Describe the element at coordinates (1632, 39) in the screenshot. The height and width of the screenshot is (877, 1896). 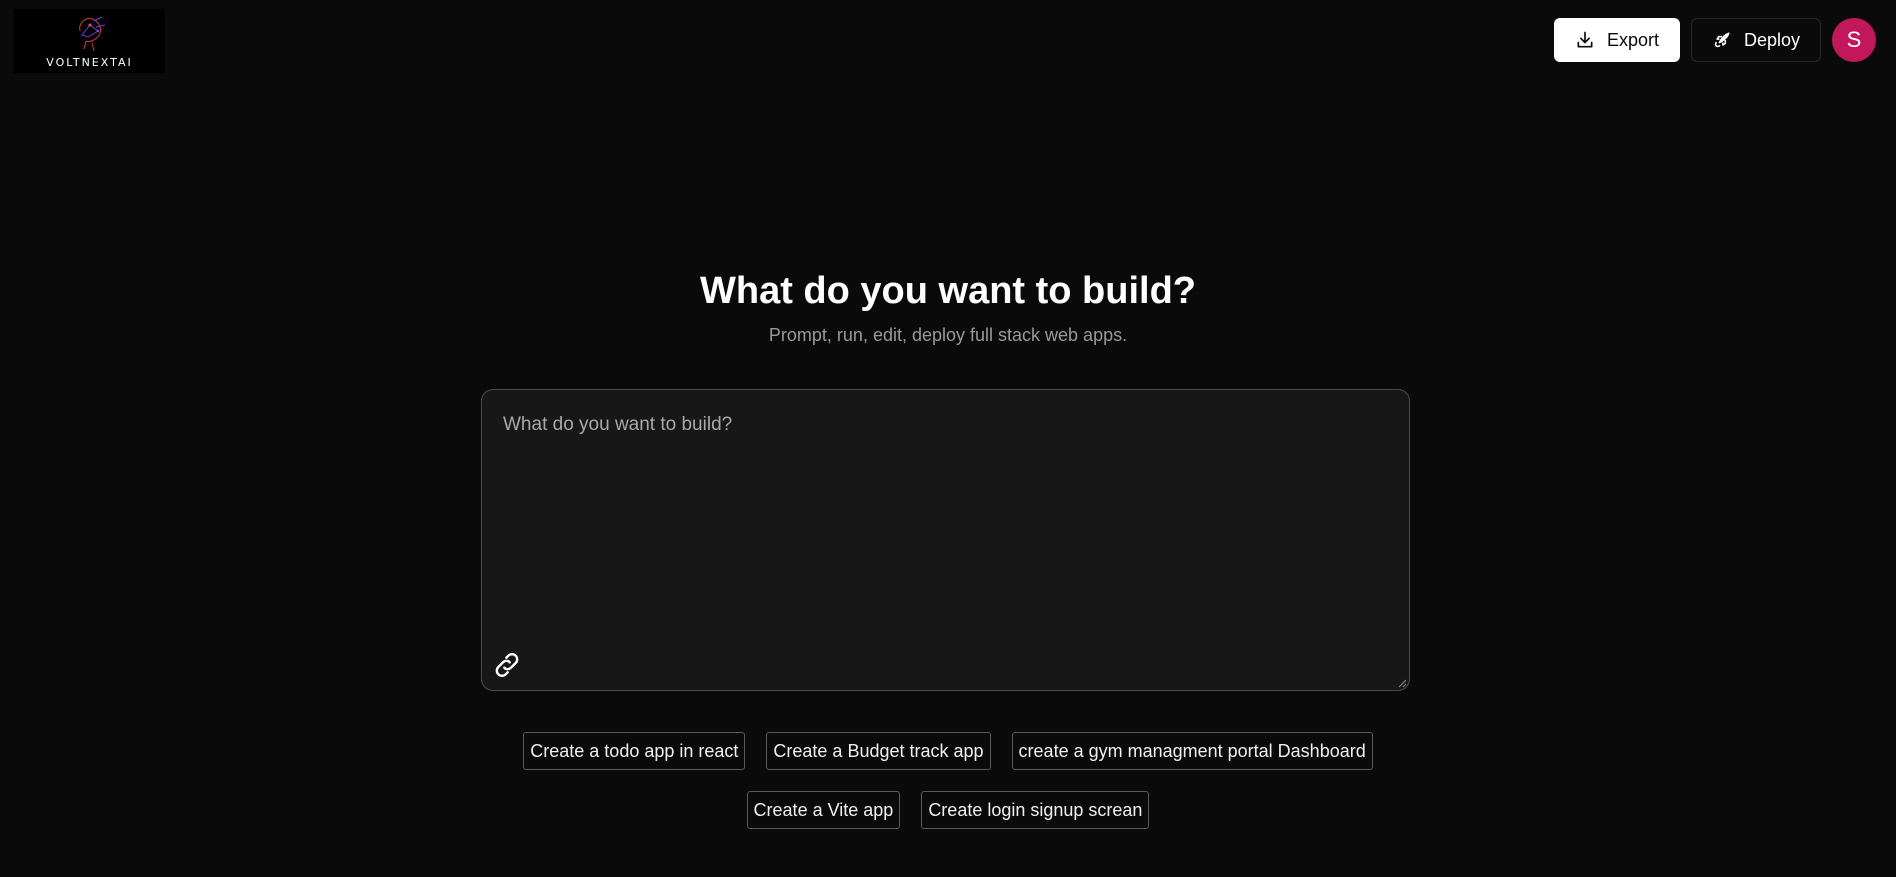
I see `export-label: Export` at that location.